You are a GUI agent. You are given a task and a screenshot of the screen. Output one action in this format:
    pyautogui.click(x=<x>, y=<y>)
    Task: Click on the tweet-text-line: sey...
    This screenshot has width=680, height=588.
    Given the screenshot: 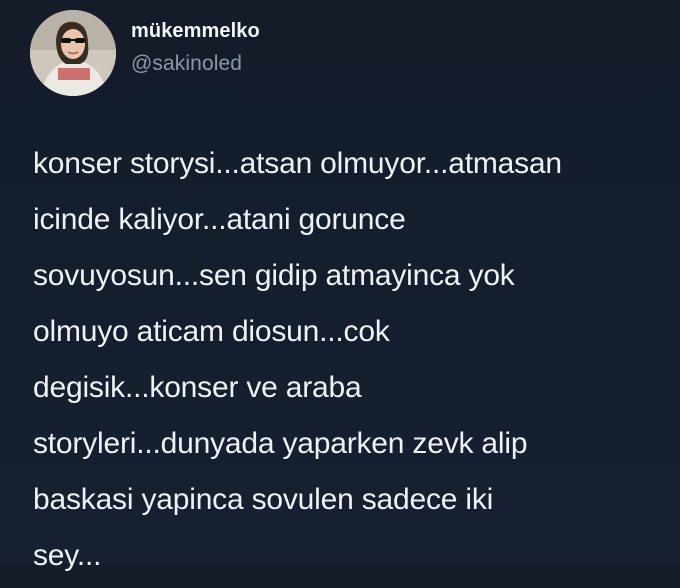 What is the action you would take?
    pyautogui.click(x=67, y=555)
    